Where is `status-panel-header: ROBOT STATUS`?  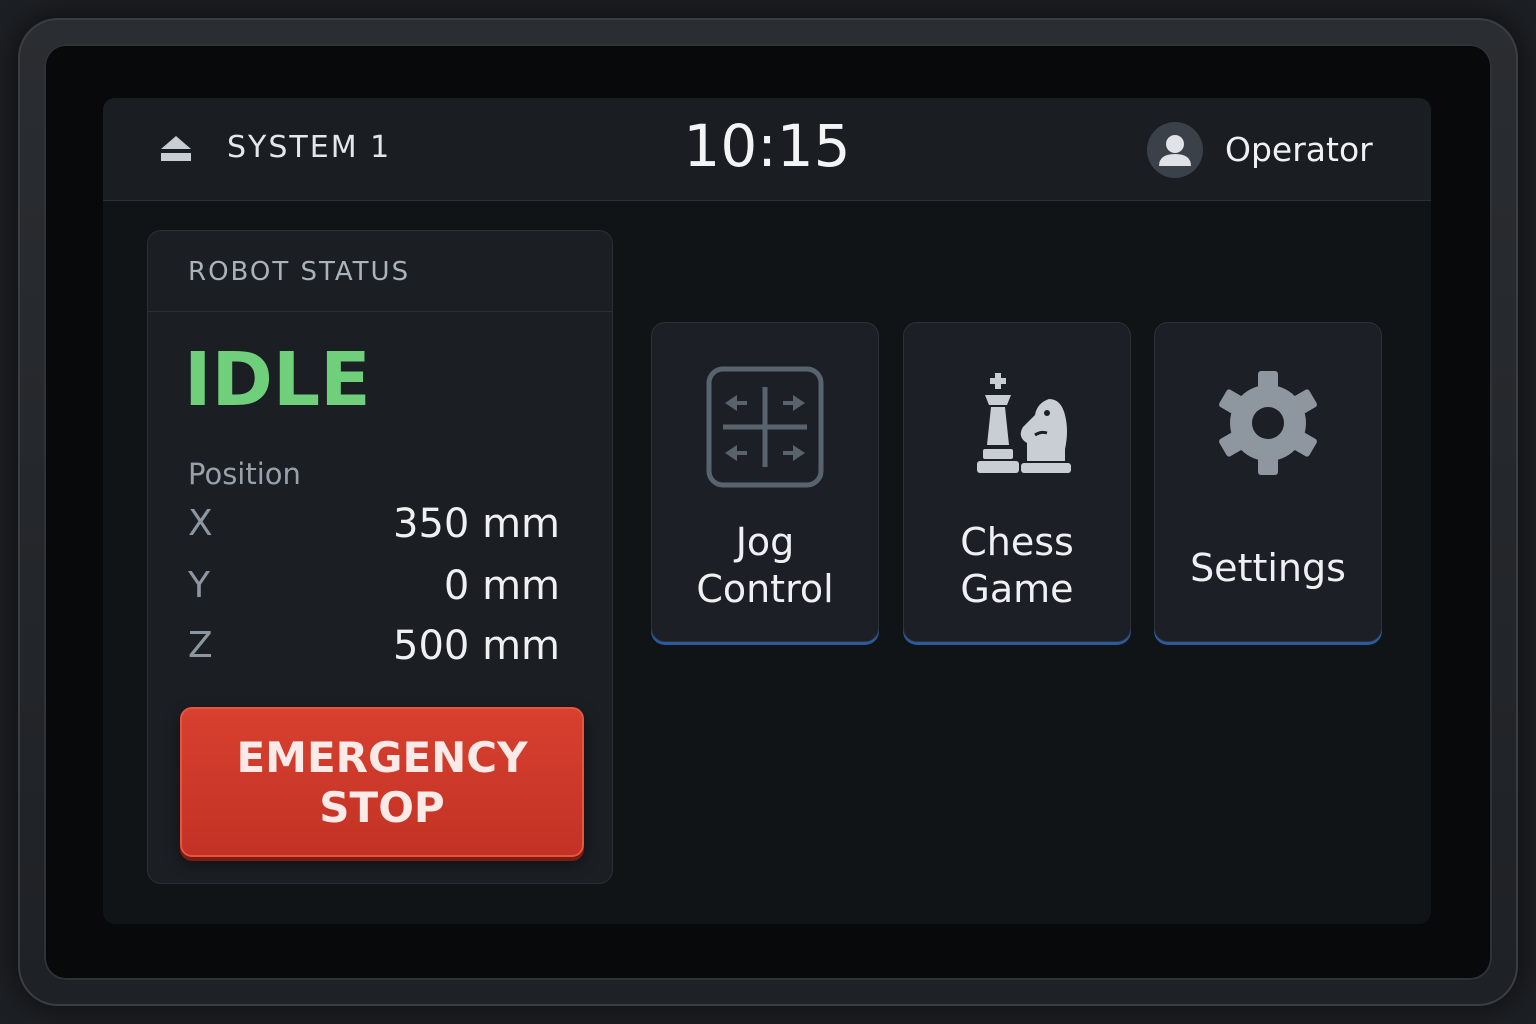 status-panel-header: ROBOT STATUS is located at coordinates (380, 271).